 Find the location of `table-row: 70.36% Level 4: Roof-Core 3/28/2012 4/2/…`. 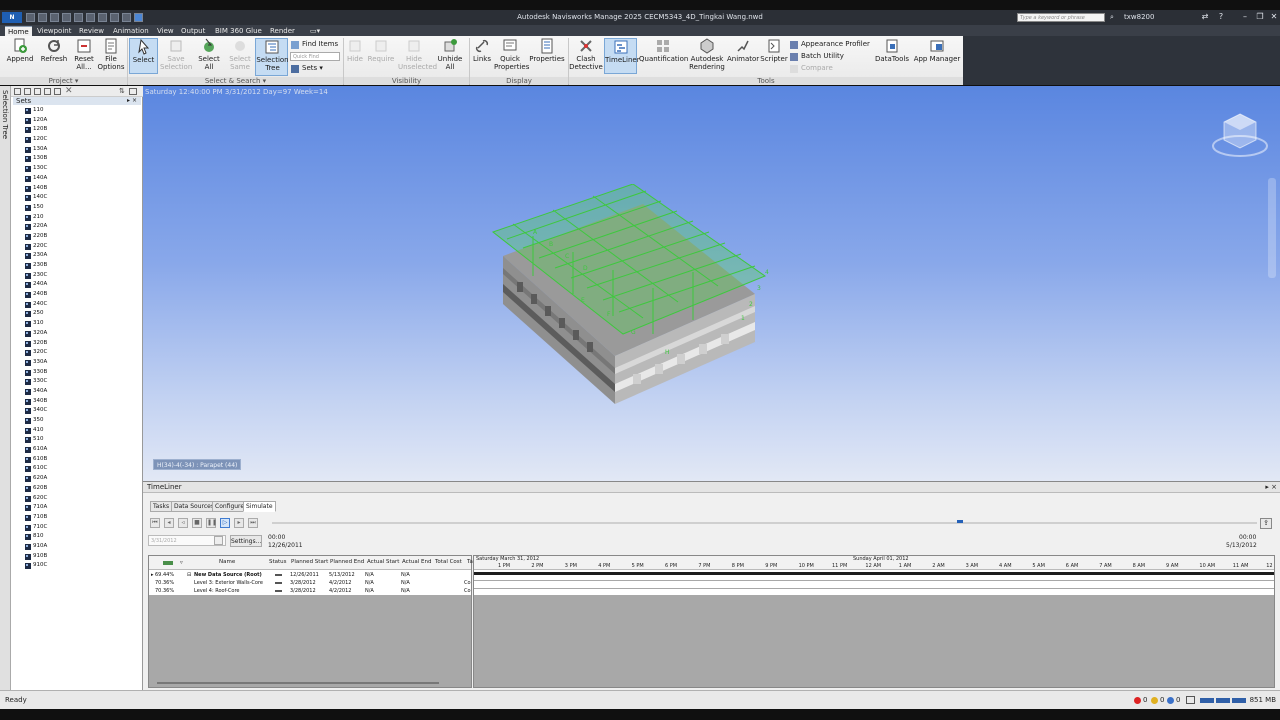

table-row: 70.36% Level 4: Roof-Core 3/28/2012 4/2/… is located at coordinates (310, 591).